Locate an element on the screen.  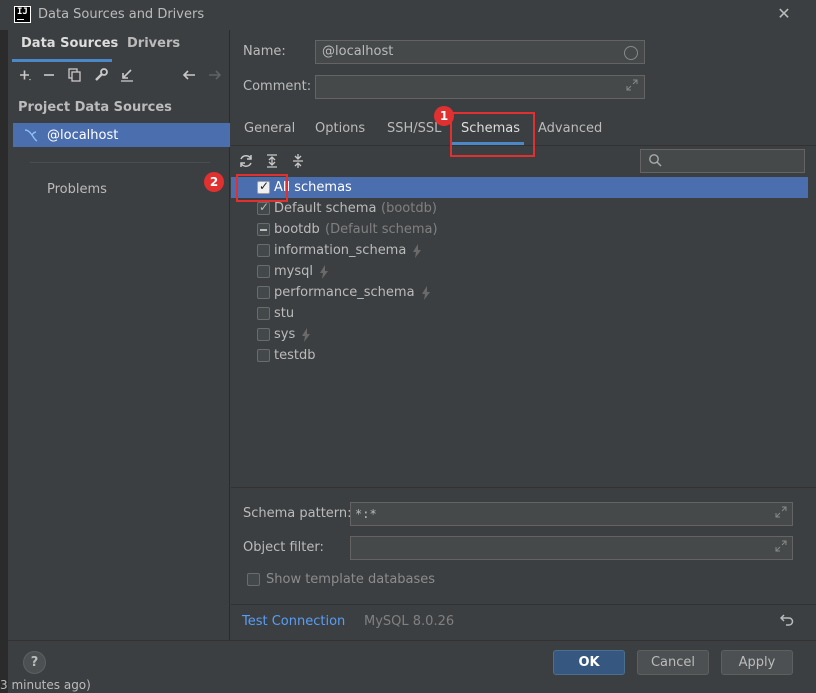
show-template-label: Show template databases is located at coordinates (351, 579).